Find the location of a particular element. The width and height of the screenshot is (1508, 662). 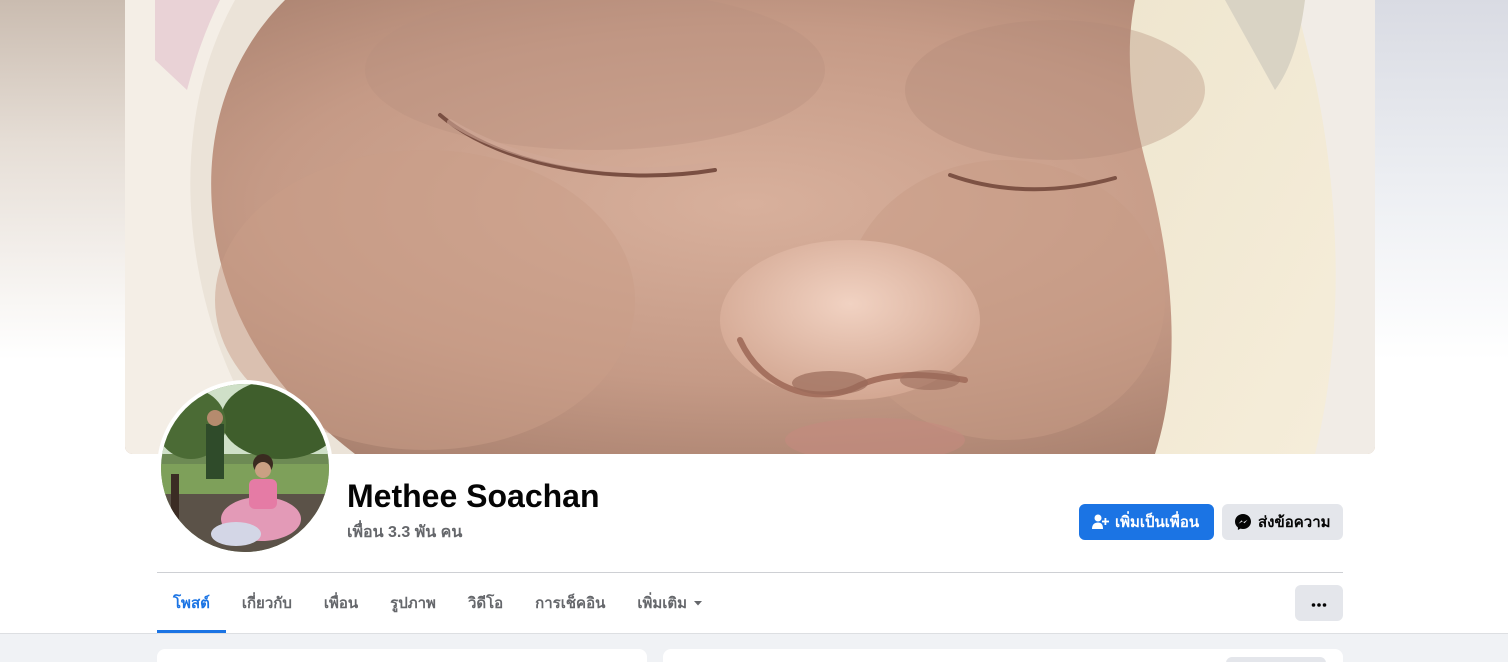

add-friend-label: เพิ่มเป็นเพื่อน is located at coordinates (1157, 522).